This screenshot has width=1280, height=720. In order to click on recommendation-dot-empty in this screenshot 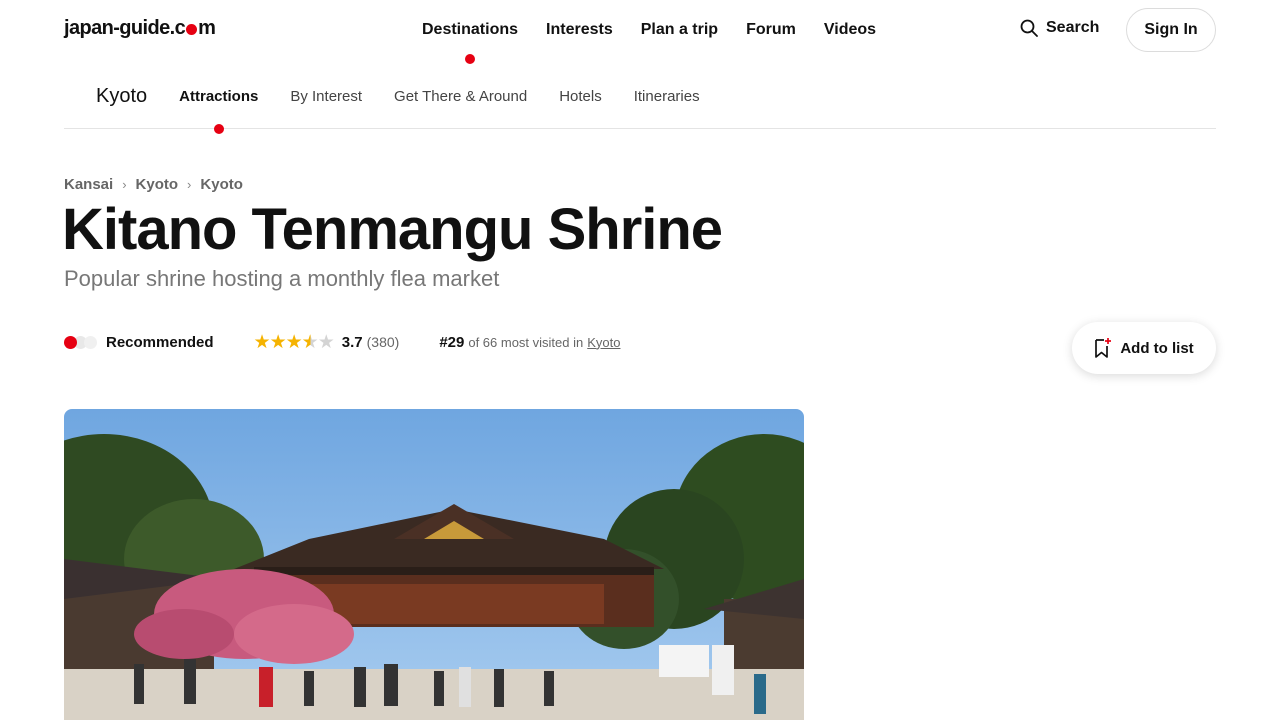, I will do `click(90, 342)`.